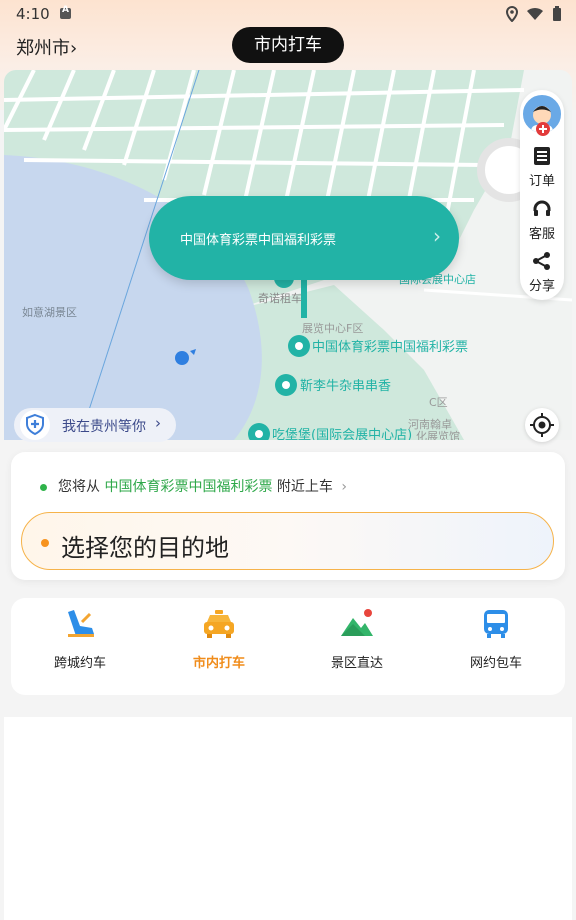  Describe the element at coordinates (188, 487) in the screenshot. I see `pickup-poi: 中国体育彩票中国福利彩票` at that location.